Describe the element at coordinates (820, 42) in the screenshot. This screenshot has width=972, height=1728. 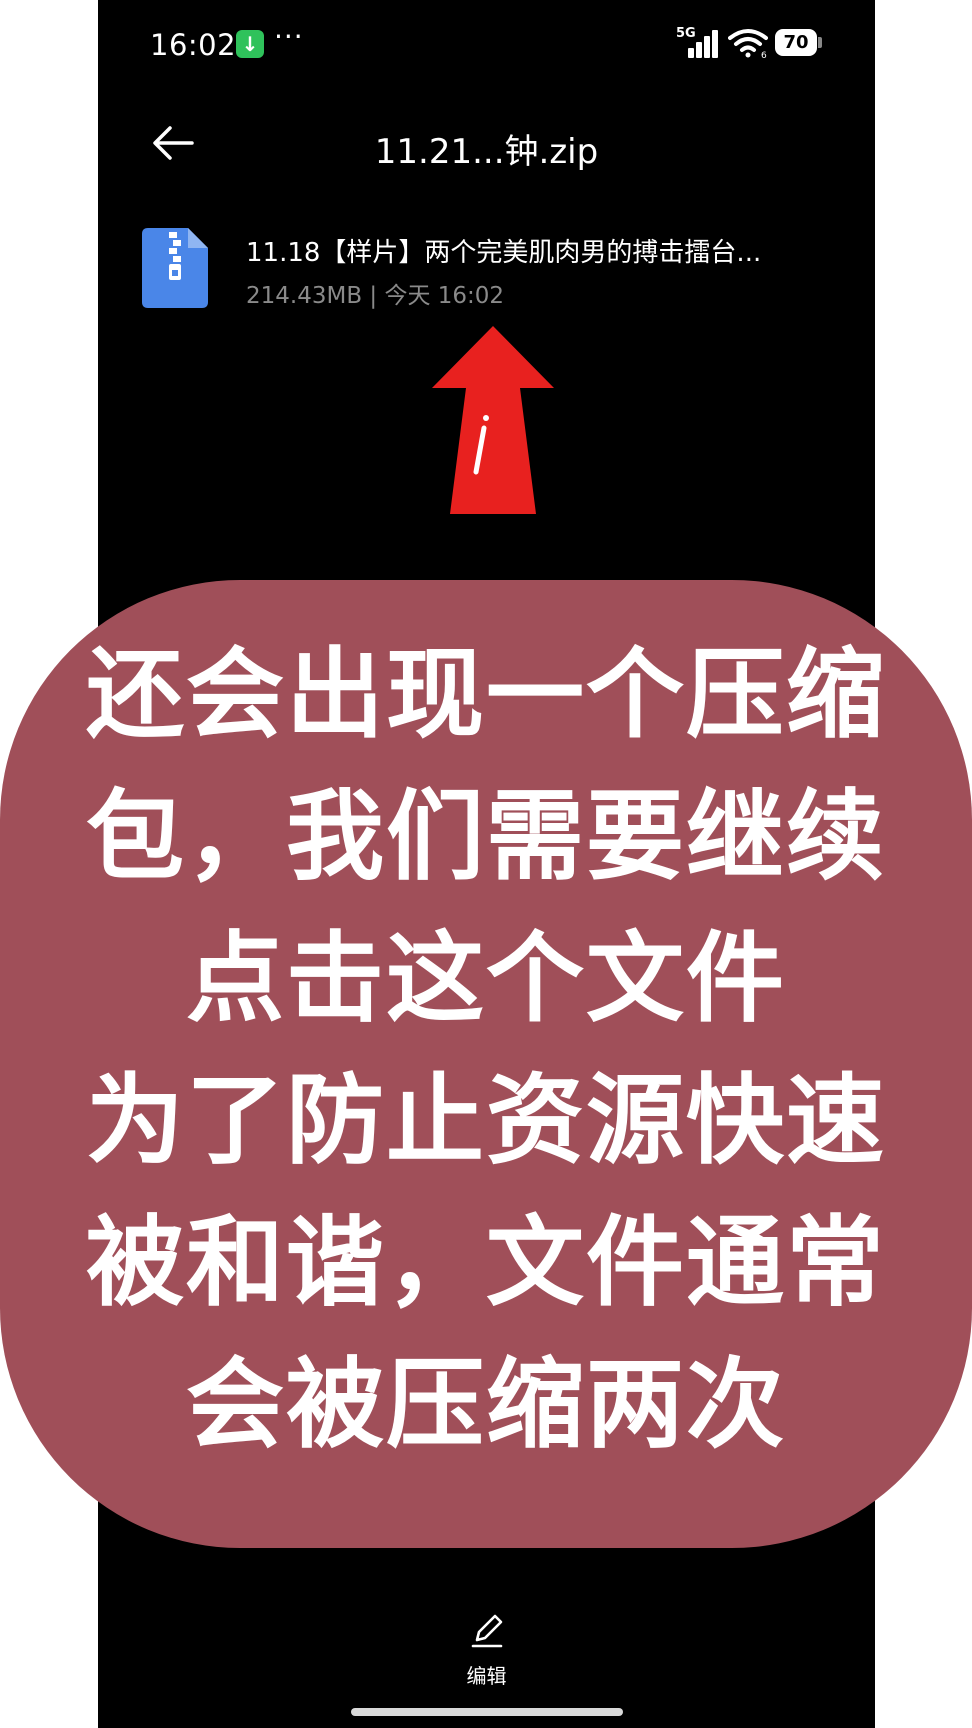
I see `battery-tip` at that location.